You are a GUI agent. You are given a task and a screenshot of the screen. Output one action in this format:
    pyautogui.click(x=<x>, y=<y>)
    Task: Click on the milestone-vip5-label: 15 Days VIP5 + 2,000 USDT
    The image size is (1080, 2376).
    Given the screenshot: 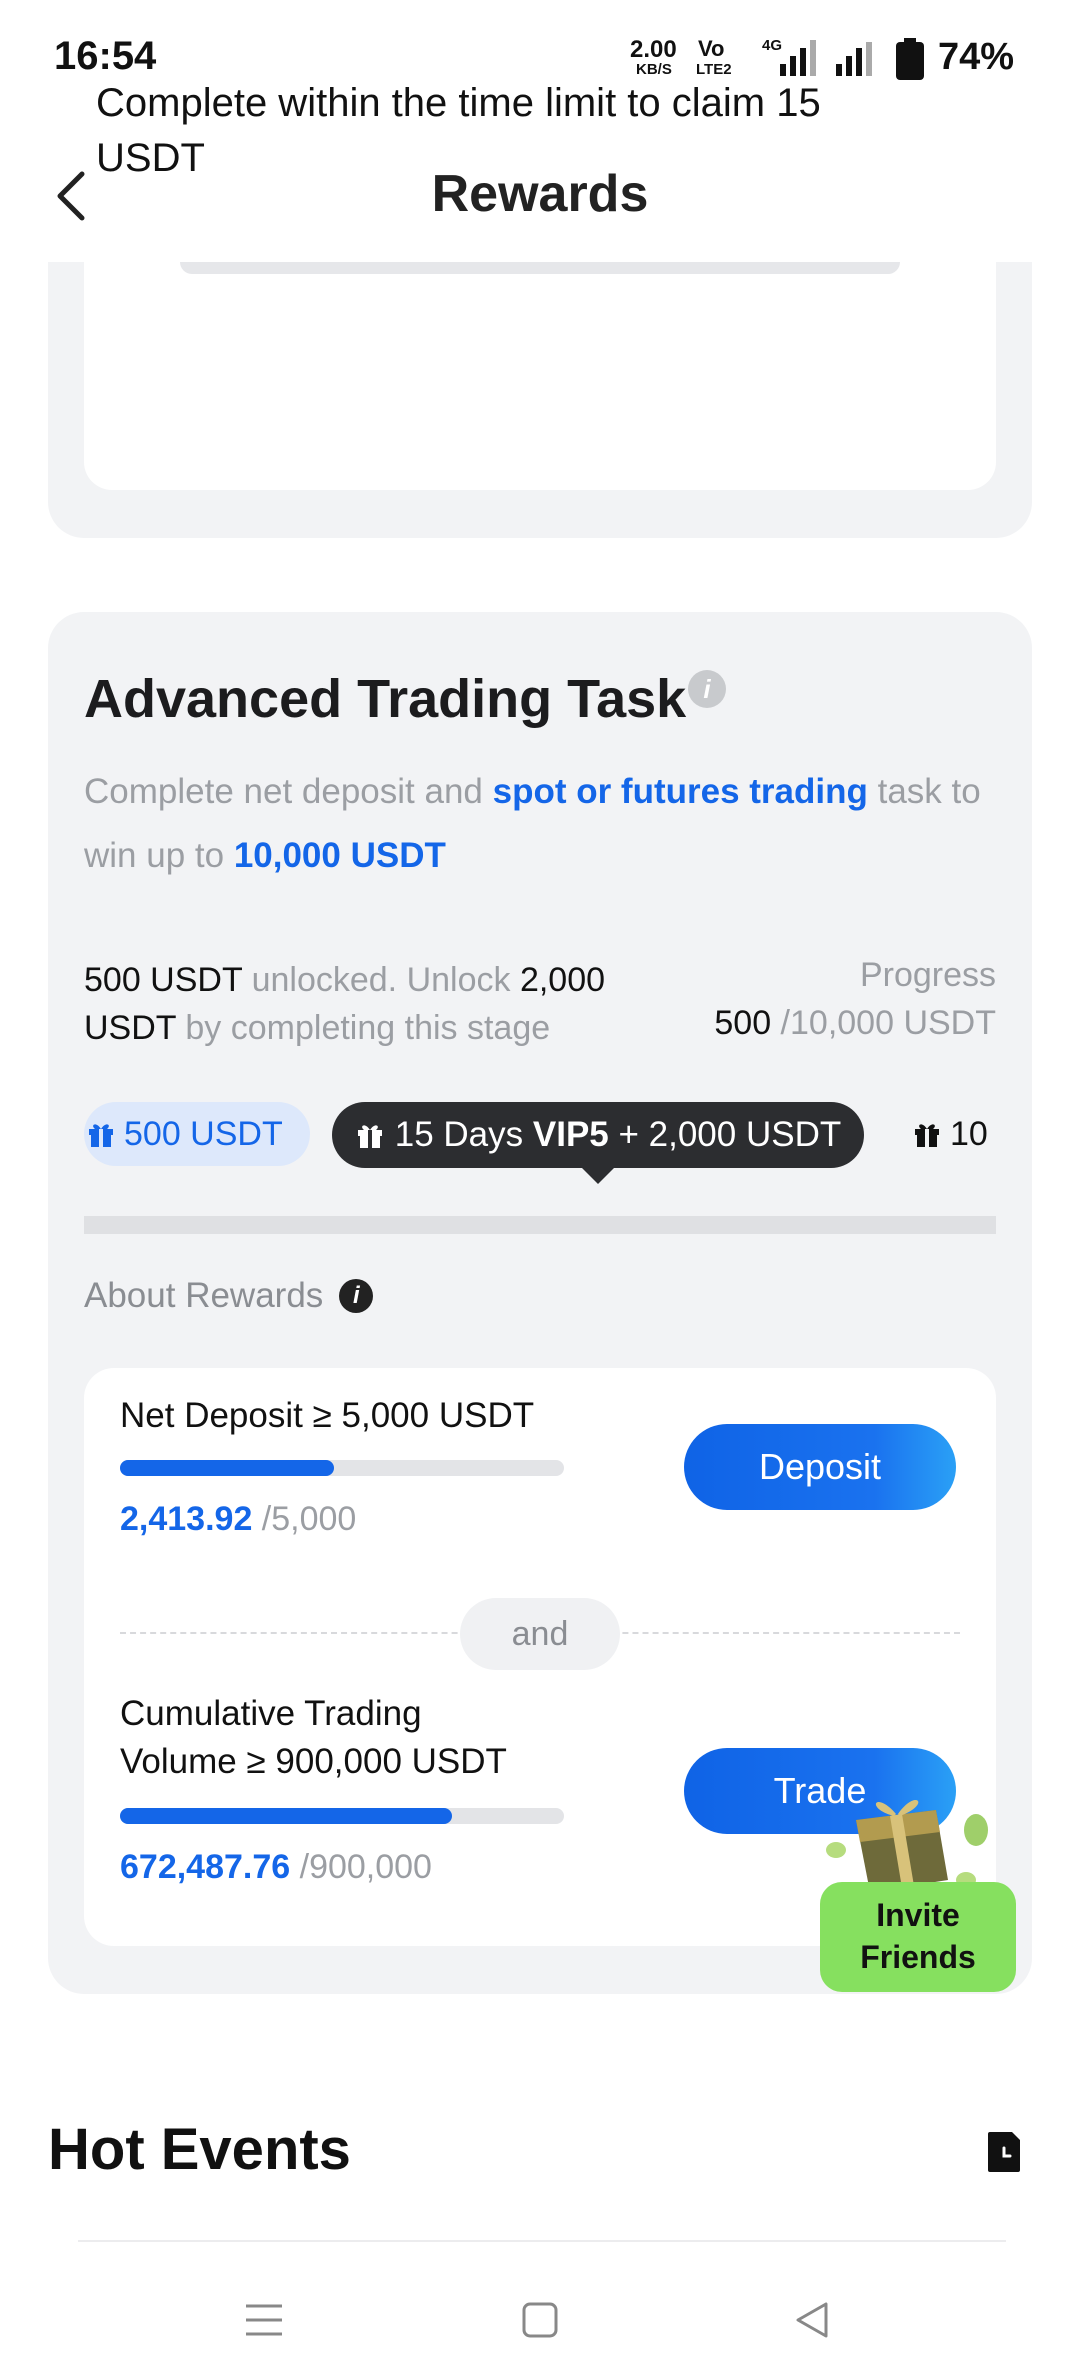 What is the action you would take?
    pyautogui.click(x=618, y=1135)
    